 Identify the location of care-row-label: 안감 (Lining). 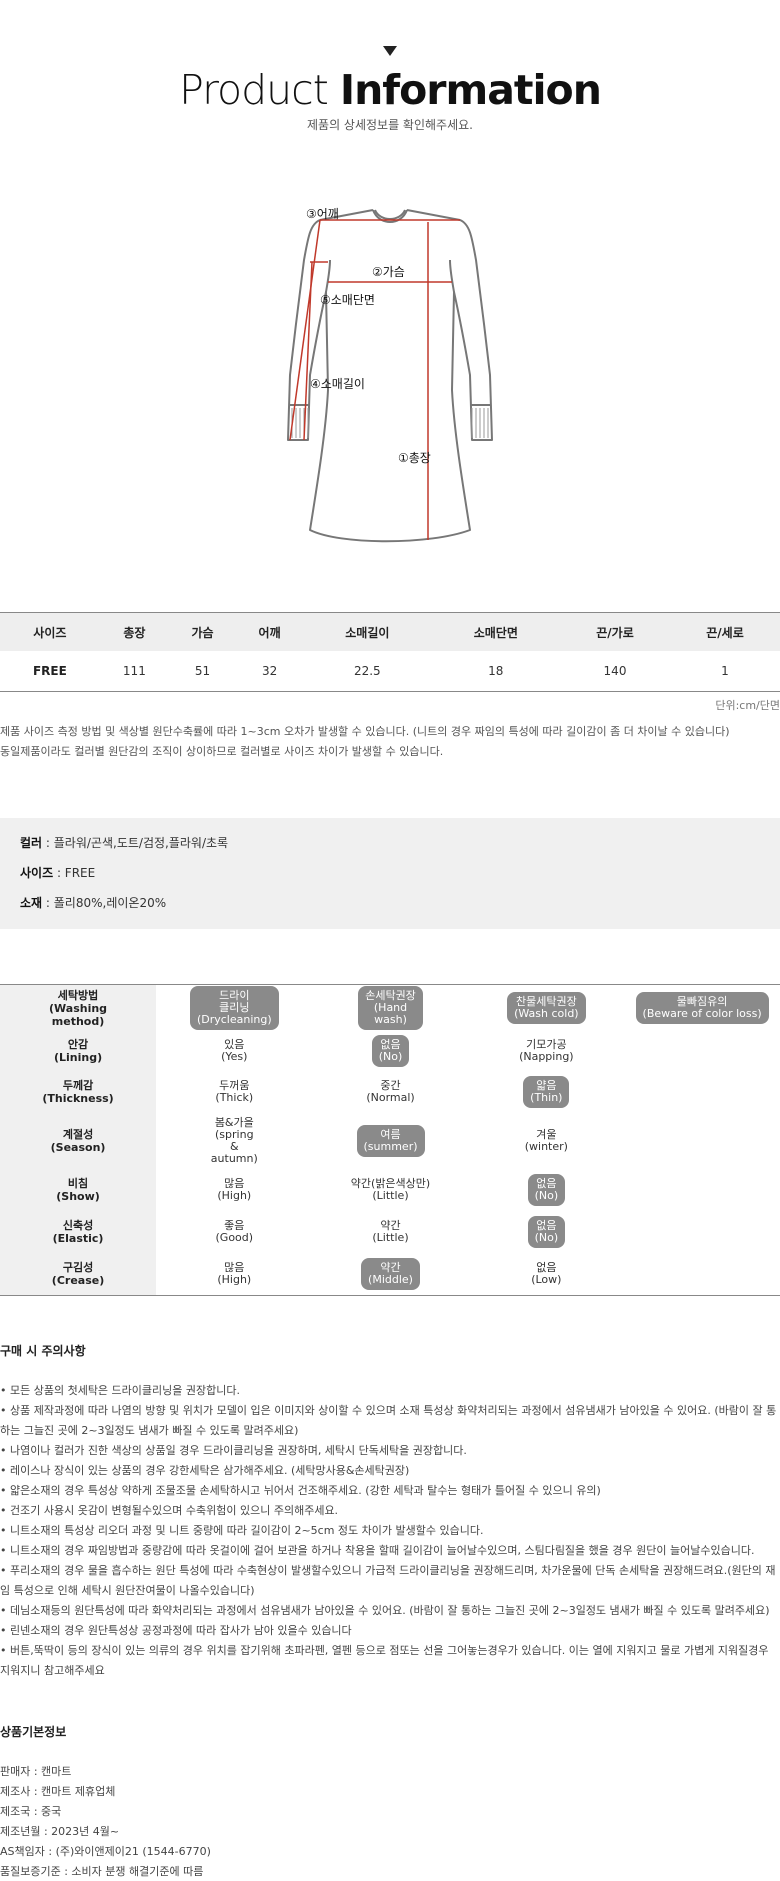
(78, 1051).